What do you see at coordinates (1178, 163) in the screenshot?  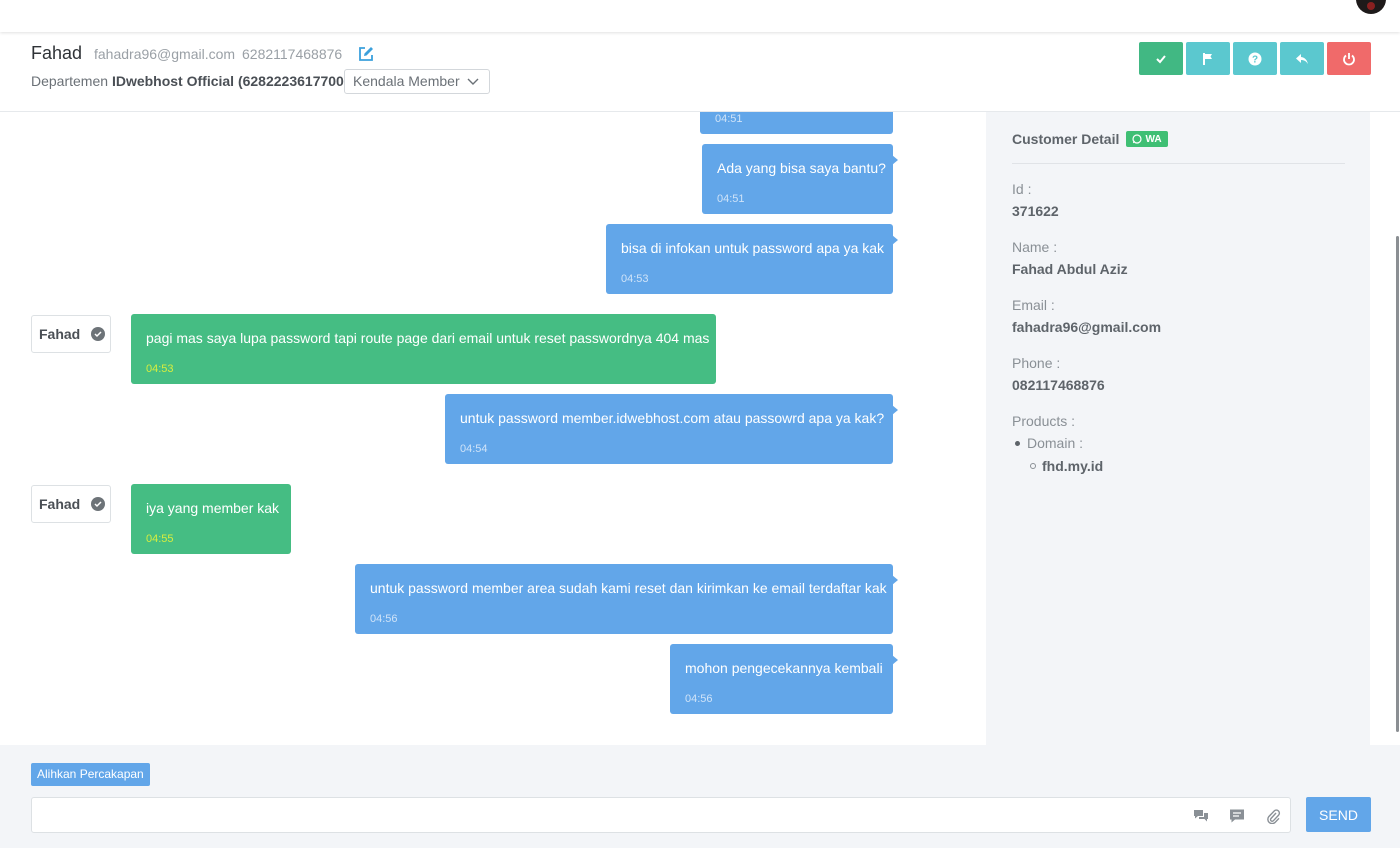 I see `divider` at bounding box center [1178, 163].